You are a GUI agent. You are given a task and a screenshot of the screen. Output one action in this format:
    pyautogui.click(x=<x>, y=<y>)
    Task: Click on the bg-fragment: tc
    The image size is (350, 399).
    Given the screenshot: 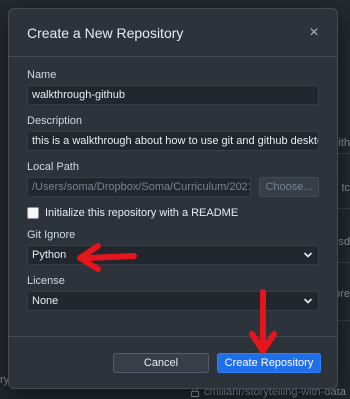 What is the action you would take?
    pyautogui.click(x=345, y=188)
    